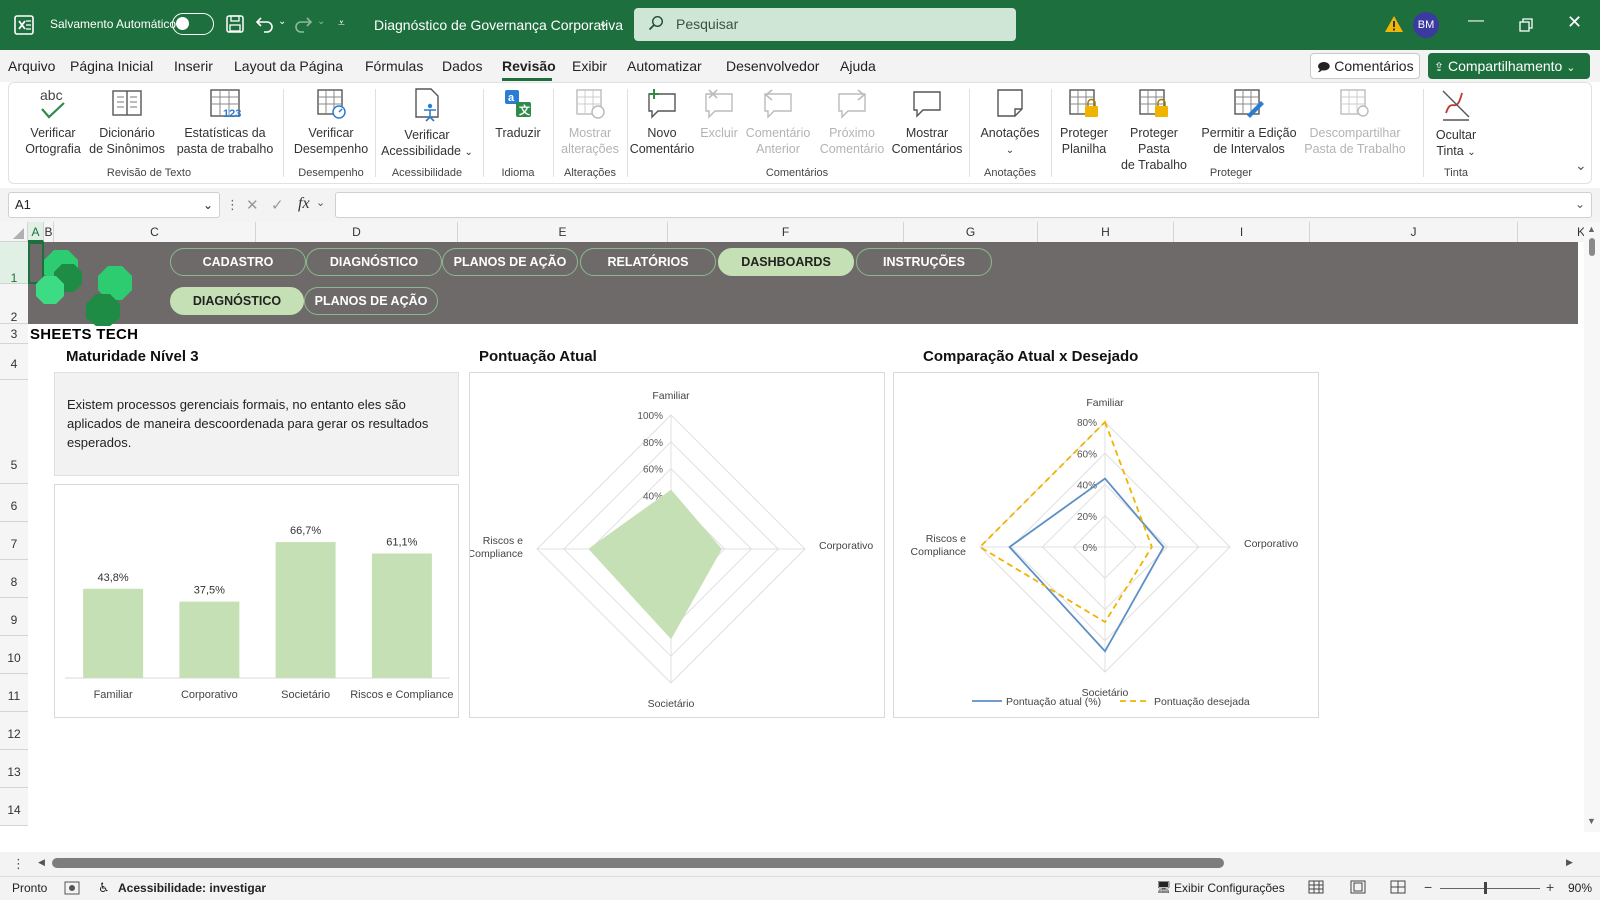  Describe the element at coordinates (357, 232) in the screenshot. I see `column-header-d: D` at that location.